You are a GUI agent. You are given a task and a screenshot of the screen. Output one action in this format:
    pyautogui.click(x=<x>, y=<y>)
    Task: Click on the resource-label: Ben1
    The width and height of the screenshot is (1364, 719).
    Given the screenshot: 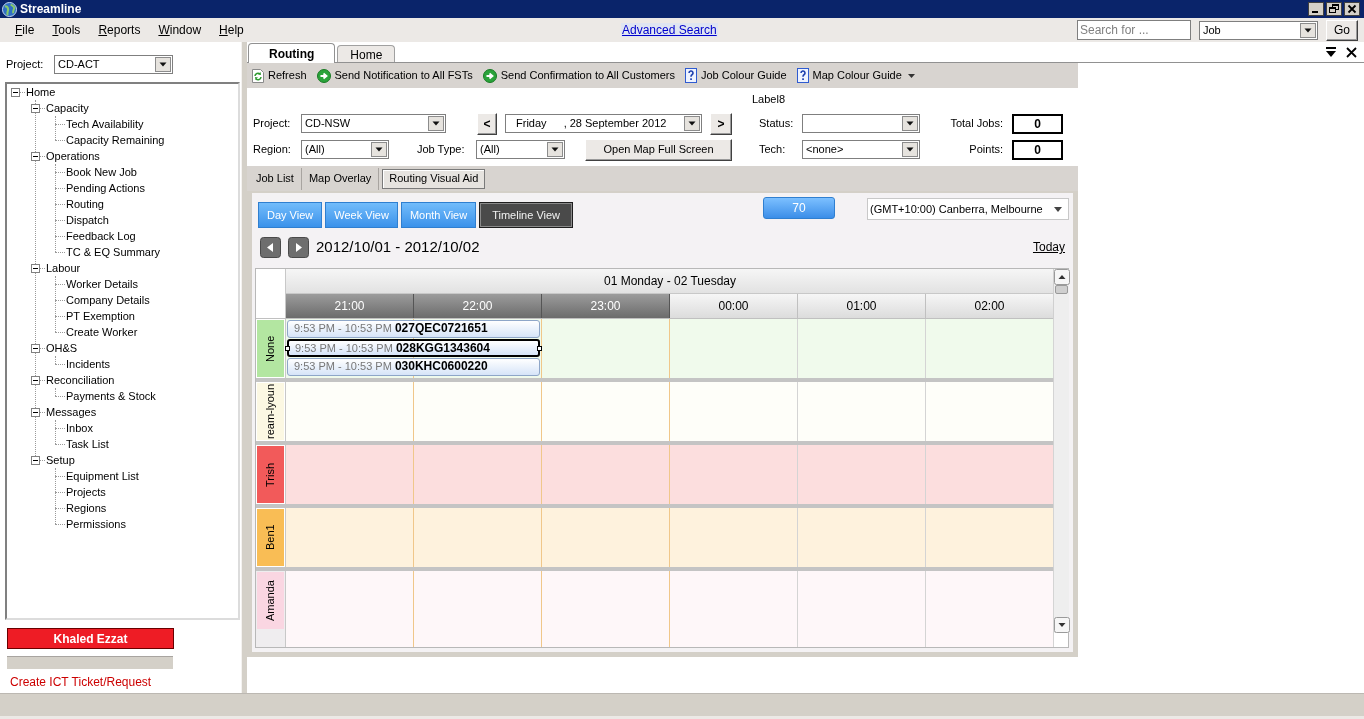 What is the action you would take?
    pyautogui.click(x=270, y=537)
    